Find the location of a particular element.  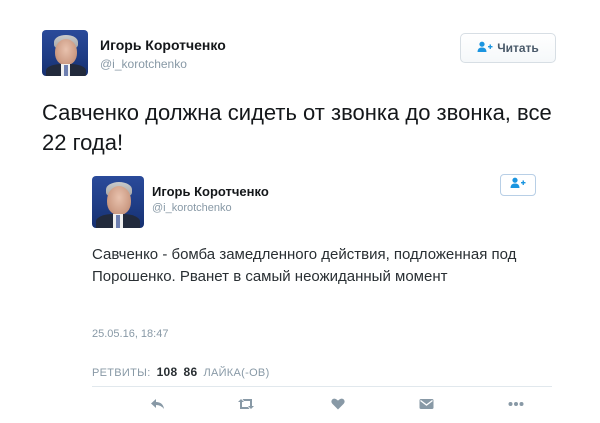

author-handle: @i_korotchenko is located at coordinates (143, 64).